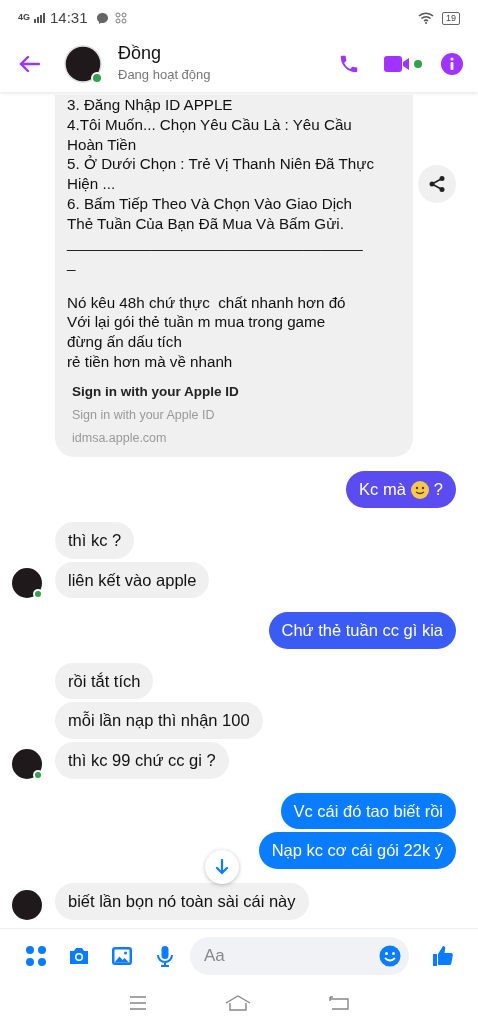 The image size is (478, 1024). I want to click on message-bubble: thì kc 99 chứ cc gi ?, so click(142, 760).